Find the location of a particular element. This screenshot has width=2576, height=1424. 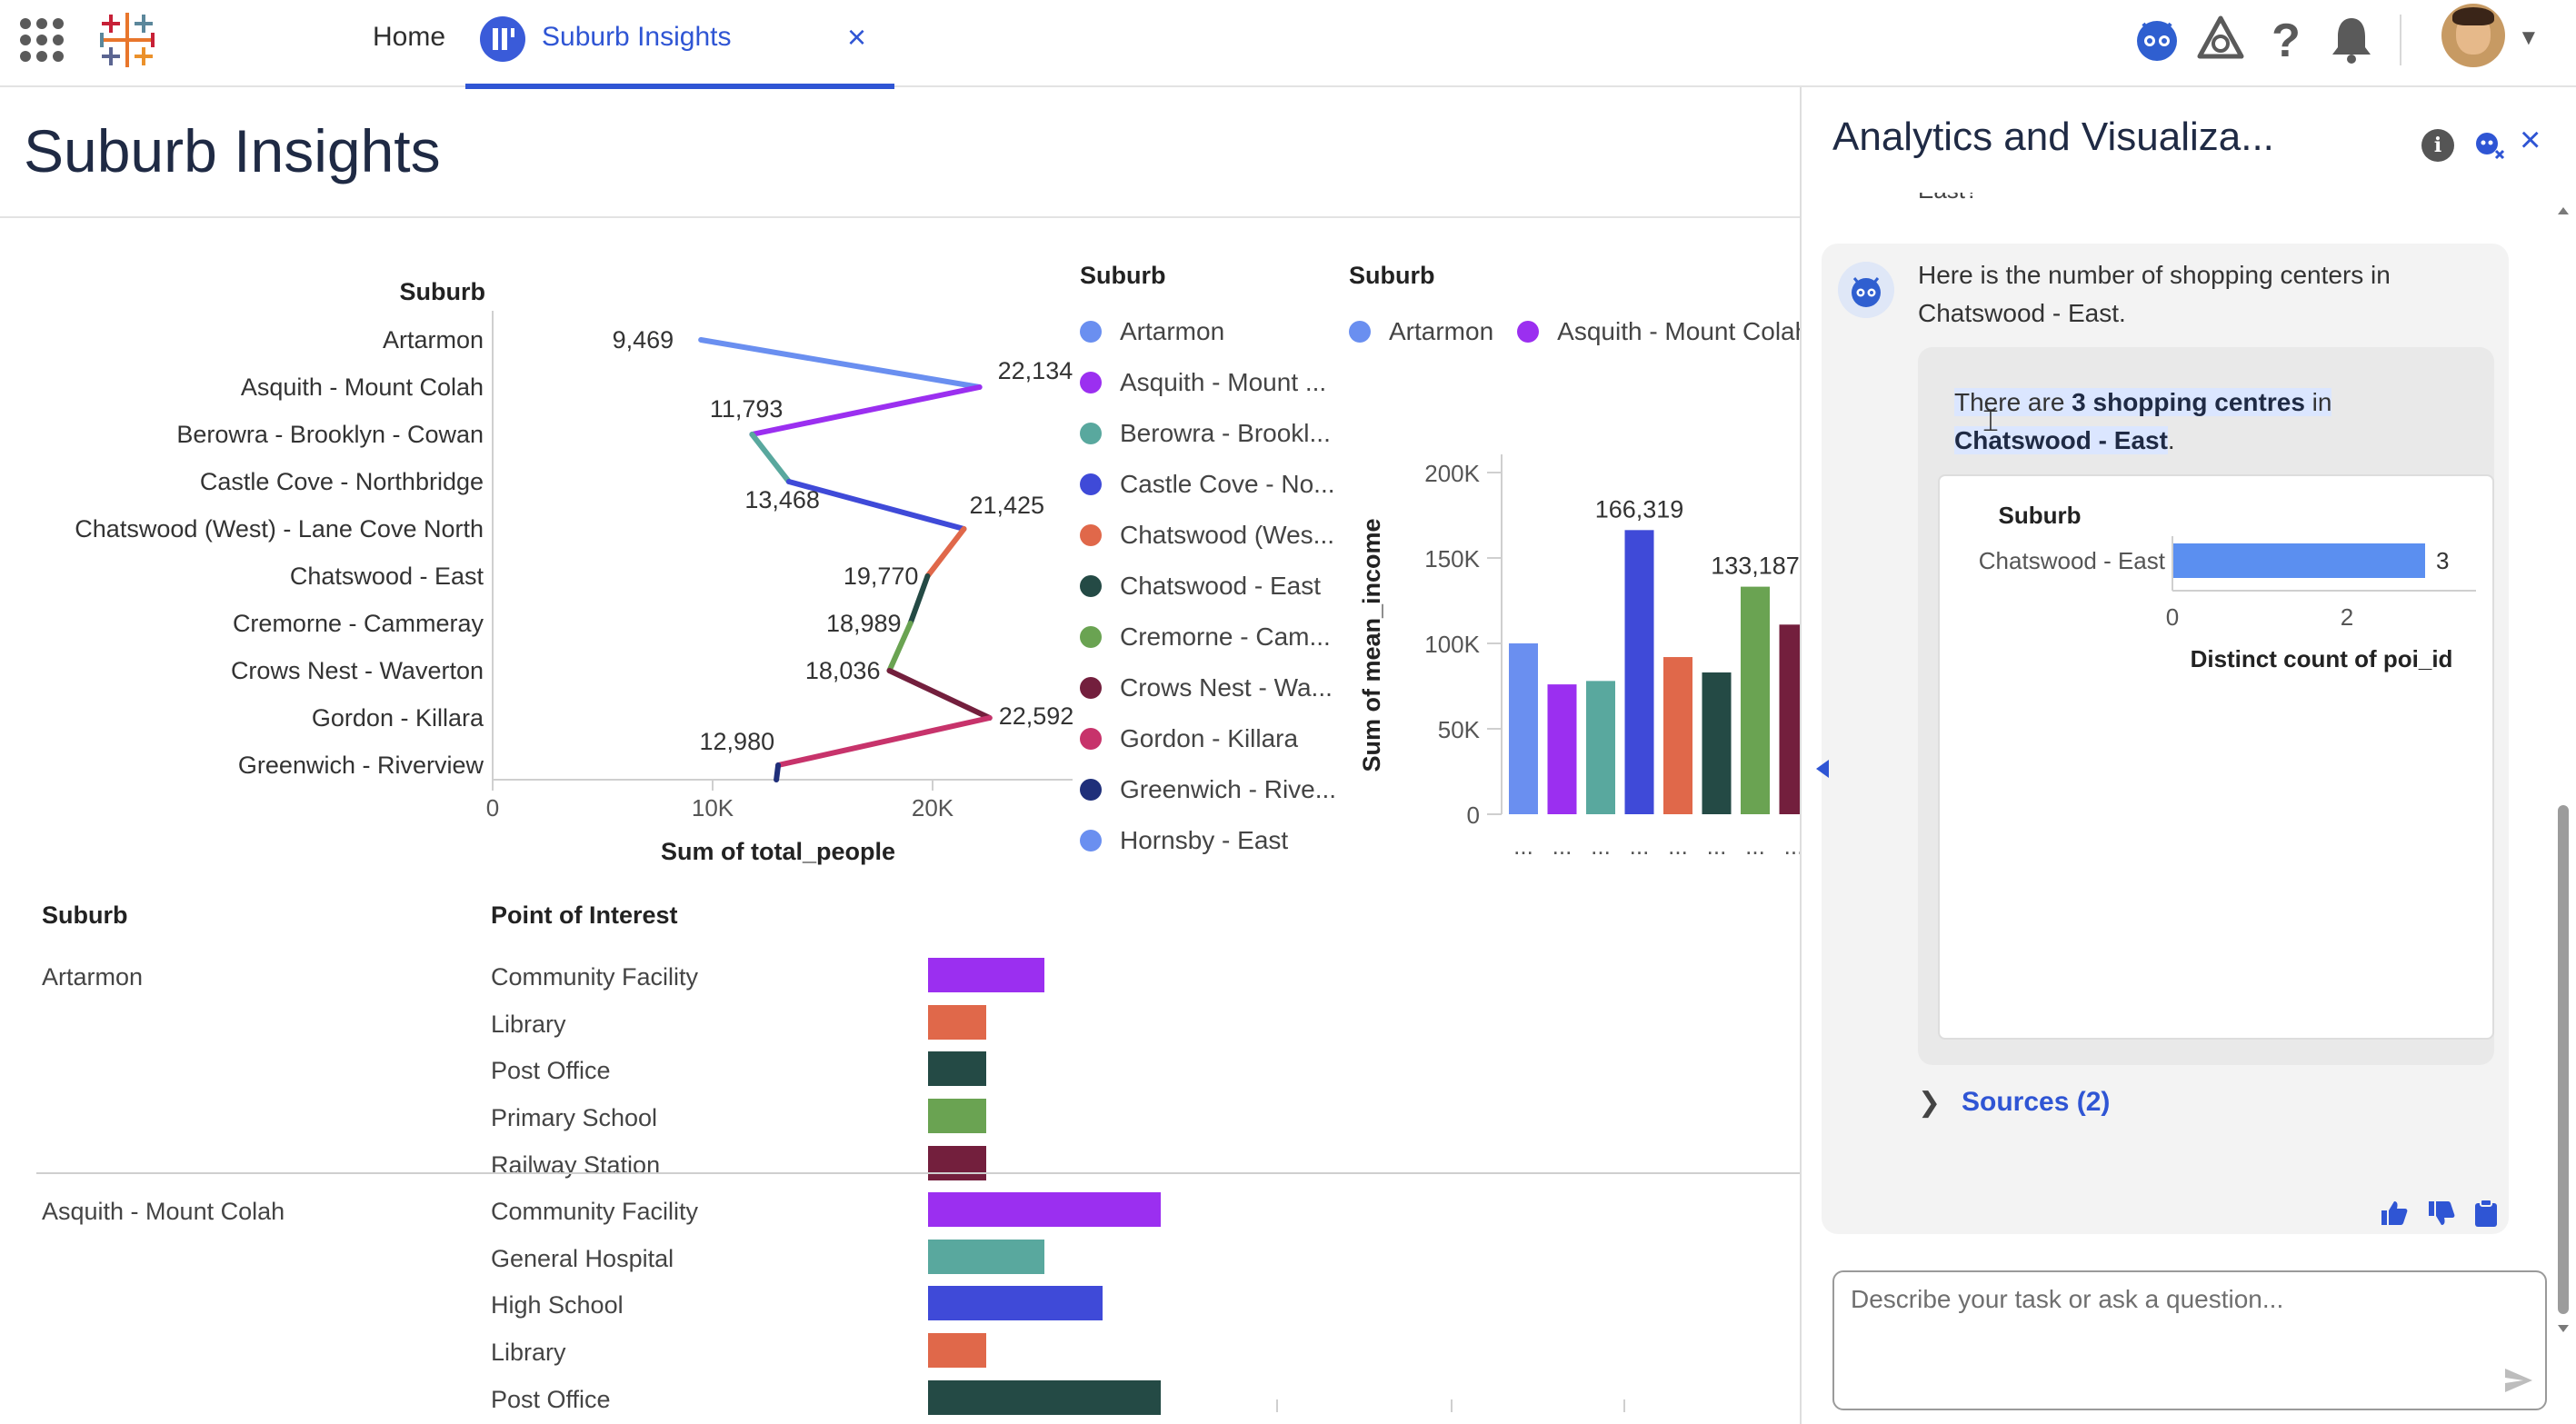

clear-conversation-icon is located at coordinates (2489, 145).